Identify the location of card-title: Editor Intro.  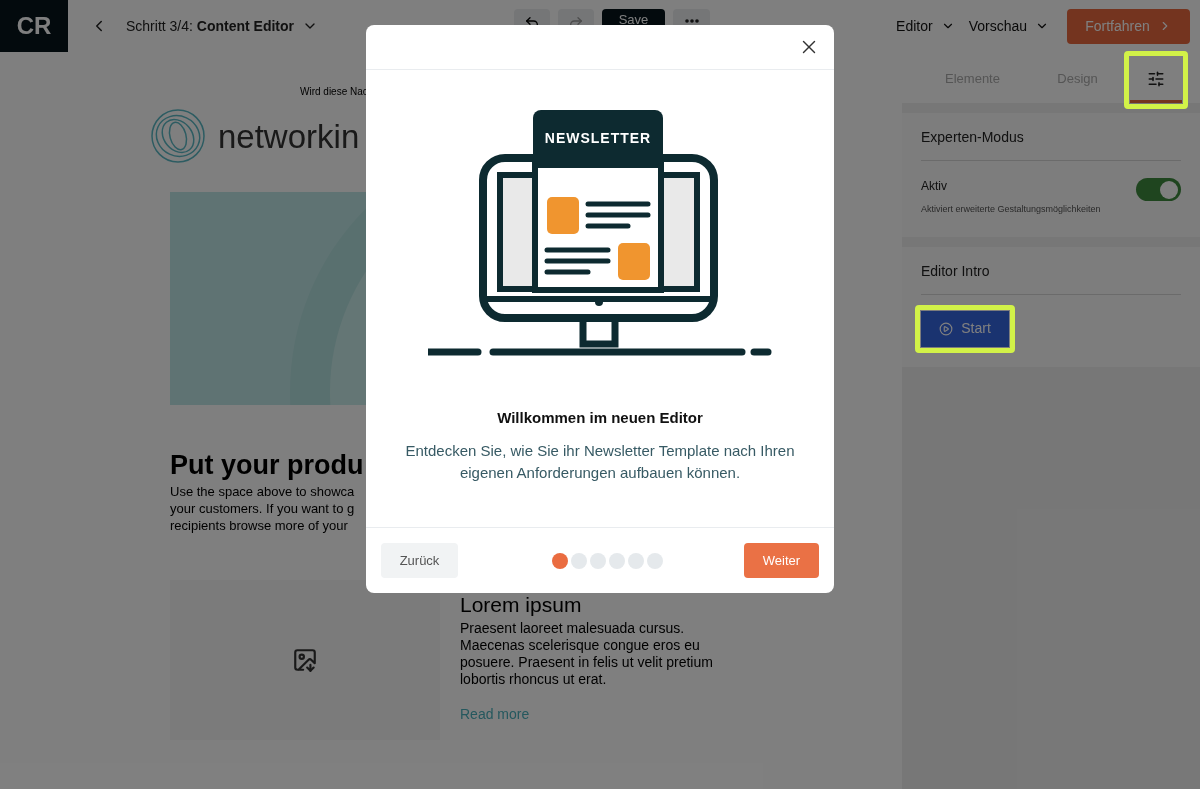
(1051, 277).